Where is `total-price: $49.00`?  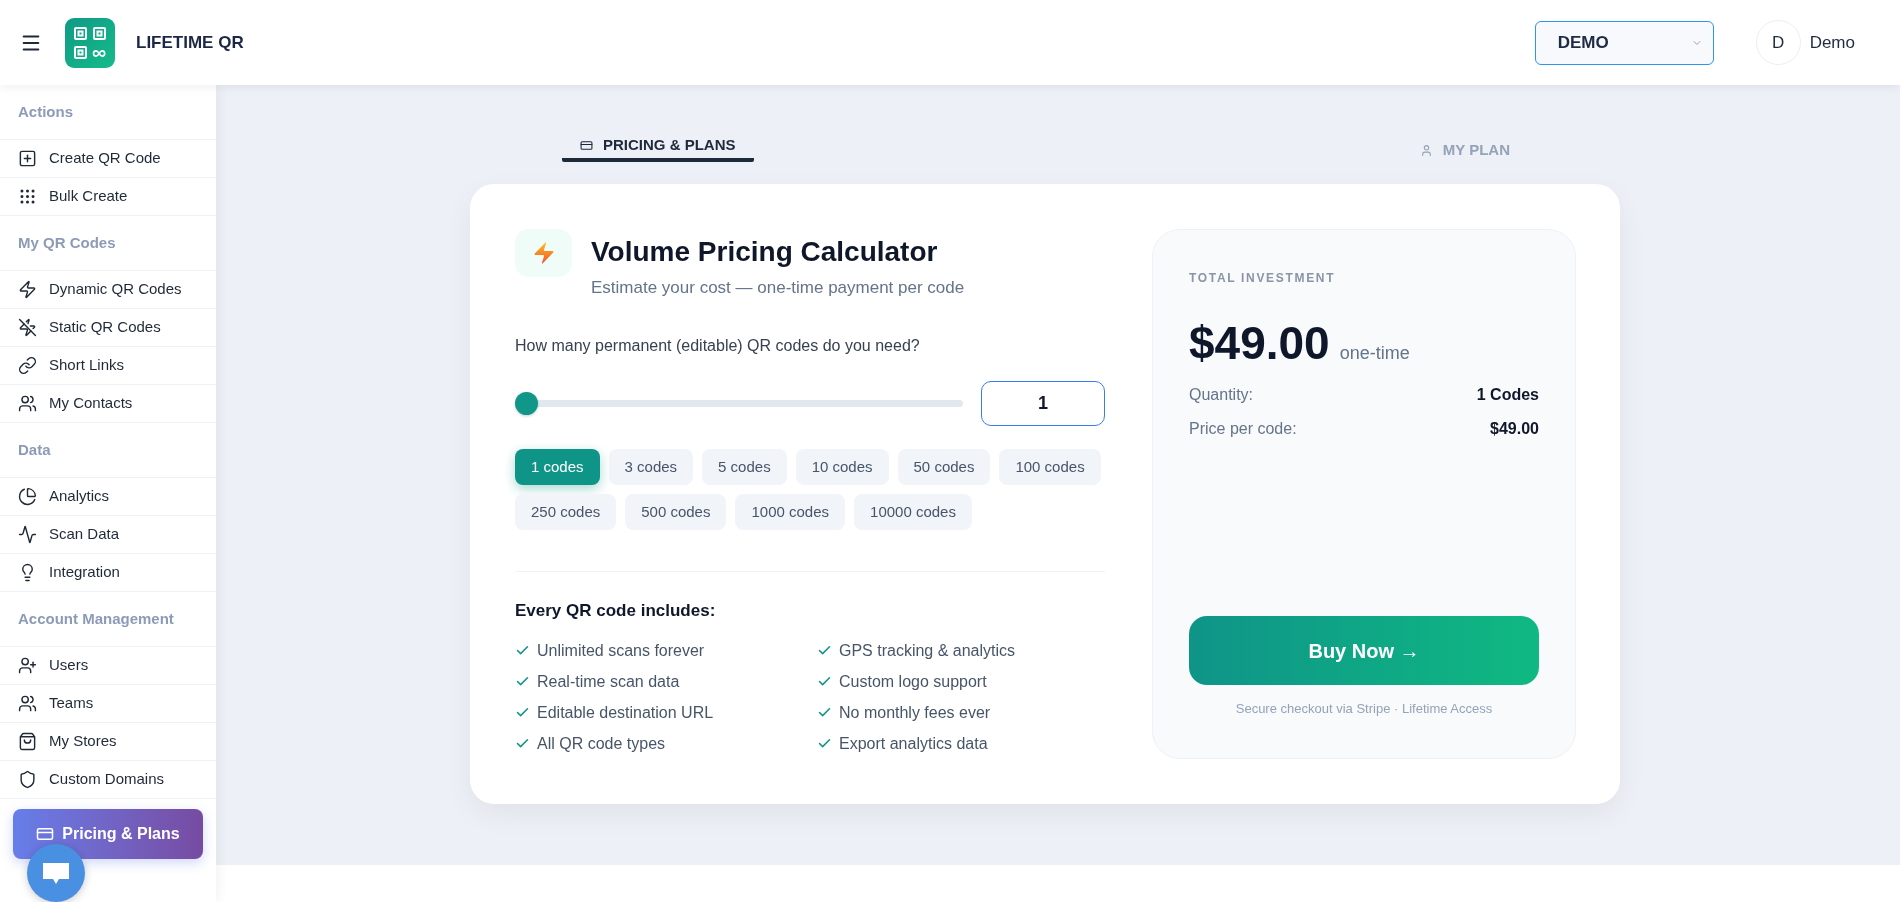 total-price: $49.00 is located at coordinates (1259, 343).